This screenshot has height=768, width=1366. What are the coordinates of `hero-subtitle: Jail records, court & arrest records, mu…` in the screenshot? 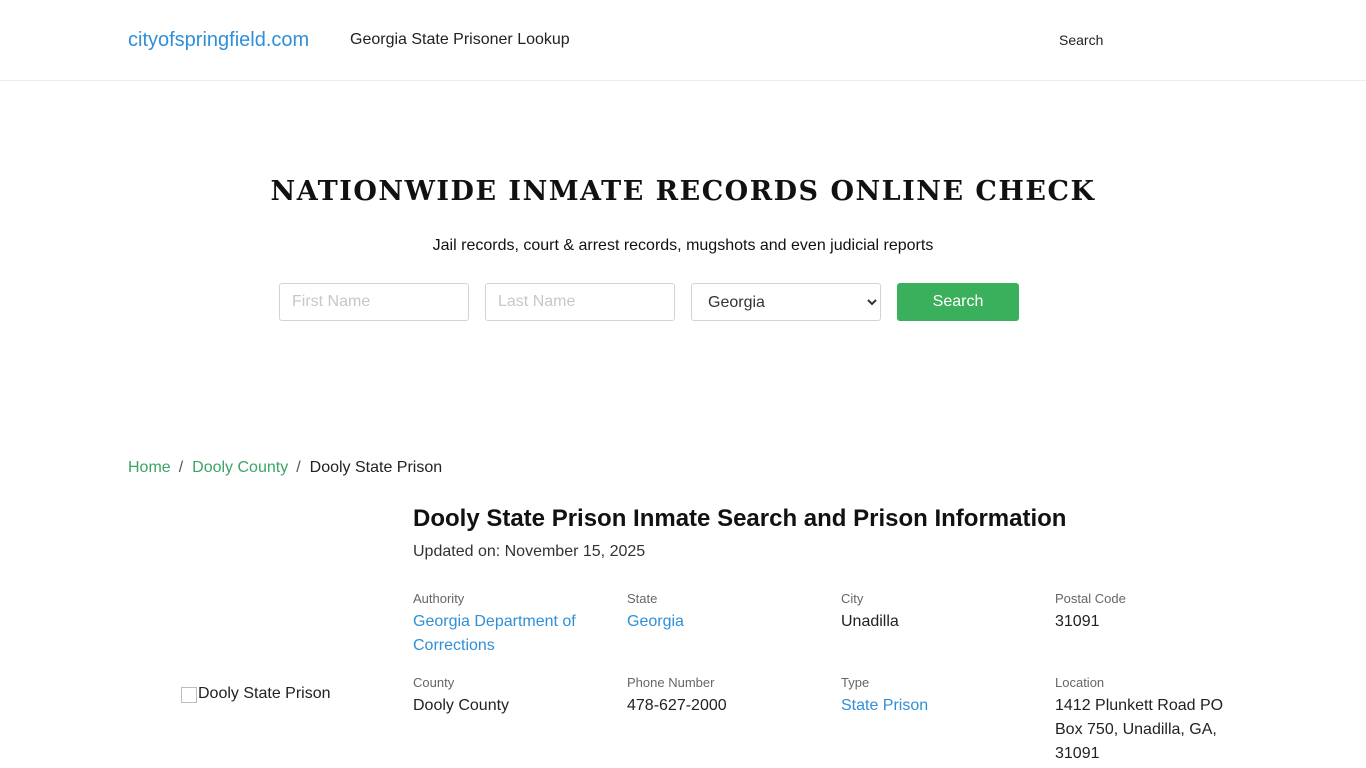 It's located at (683, 245).